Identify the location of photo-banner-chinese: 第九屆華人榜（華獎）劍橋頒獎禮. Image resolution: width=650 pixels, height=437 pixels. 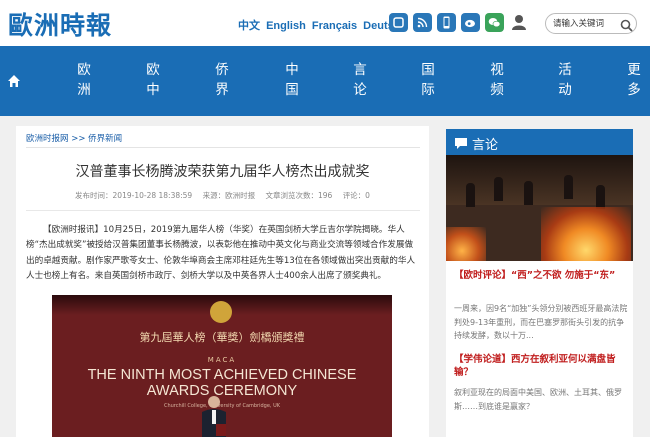
(222, 337).